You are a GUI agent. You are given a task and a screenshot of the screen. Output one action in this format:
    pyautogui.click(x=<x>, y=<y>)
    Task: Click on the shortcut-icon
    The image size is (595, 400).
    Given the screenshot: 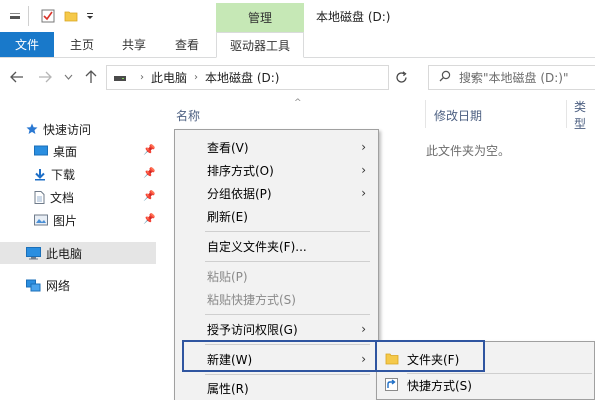 What is the action you would take?
    pyautogui.click(x=391, y=386)
    